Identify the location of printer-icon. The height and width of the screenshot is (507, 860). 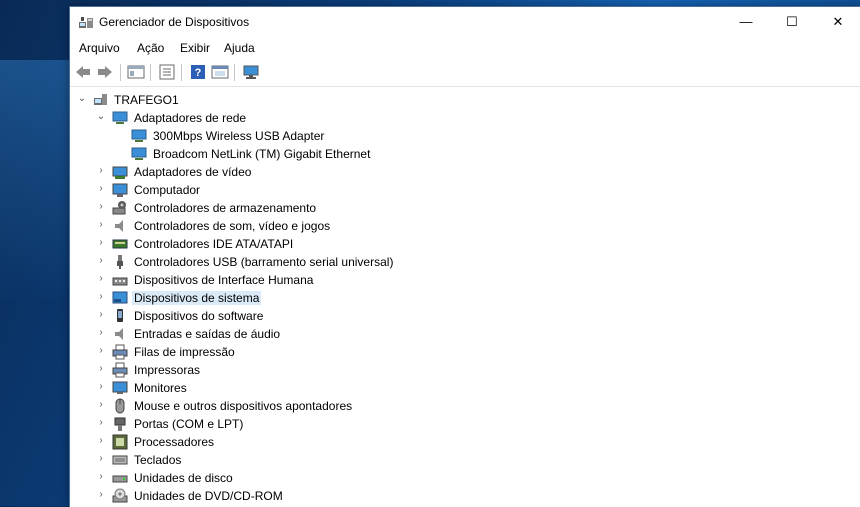
(120, 370).